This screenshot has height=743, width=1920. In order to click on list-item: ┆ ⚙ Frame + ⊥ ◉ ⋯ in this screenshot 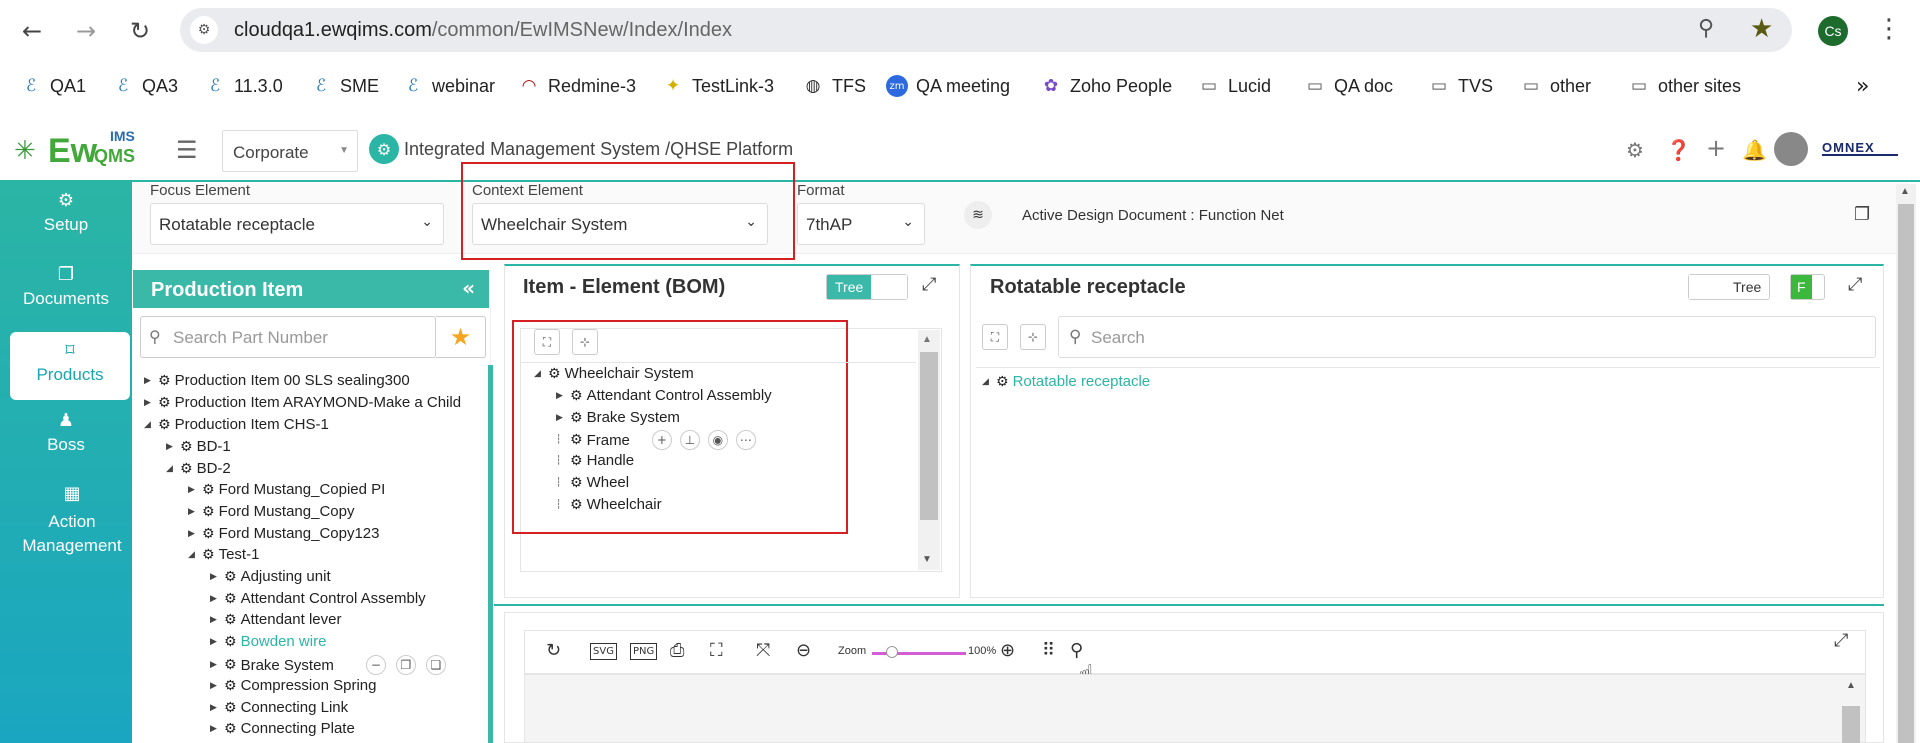, I will do `click(656, 440)`.